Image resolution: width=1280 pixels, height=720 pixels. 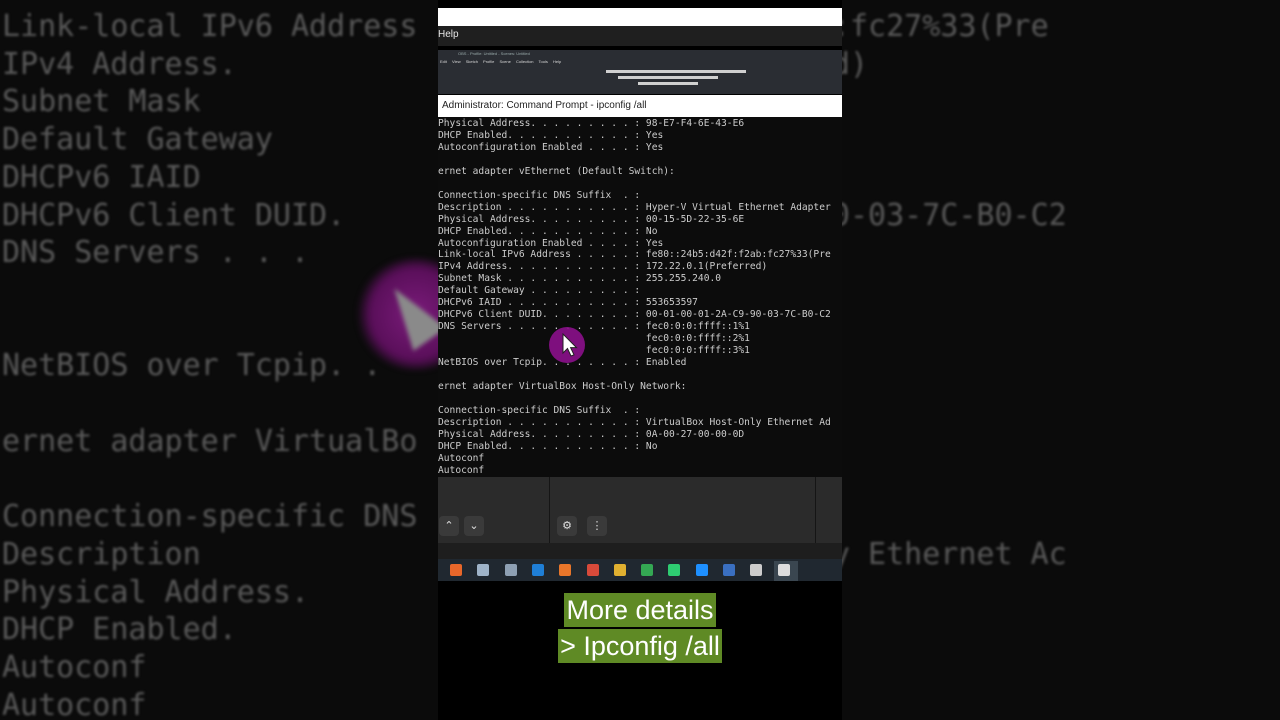 I want to click on taskbar-browser-icon, so click(x=701, y=570).